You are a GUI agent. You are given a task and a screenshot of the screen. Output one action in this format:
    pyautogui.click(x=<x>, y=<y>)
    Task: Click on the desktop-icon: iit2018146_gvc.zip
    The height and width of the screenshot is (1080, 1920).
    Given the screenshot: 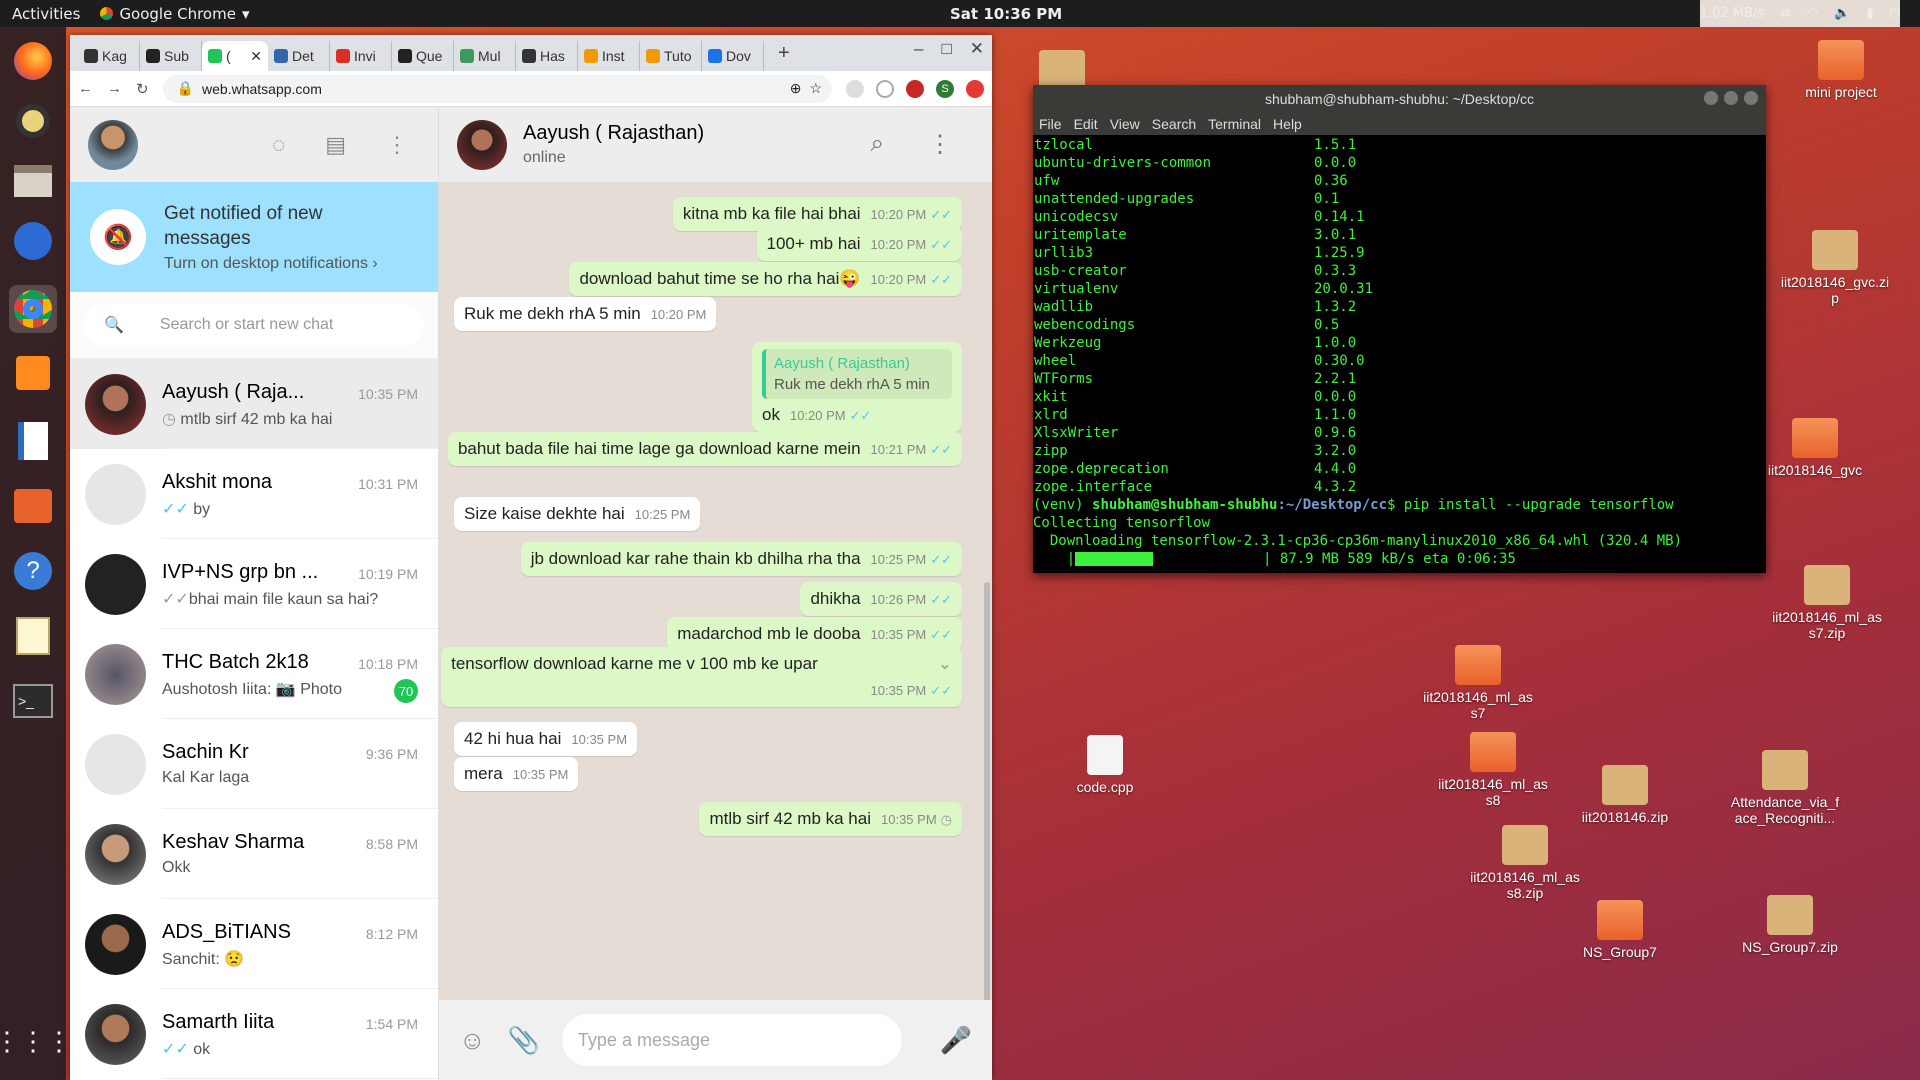 What is the action you would take?
    pyautogui.click(x=1835, y=268)
    